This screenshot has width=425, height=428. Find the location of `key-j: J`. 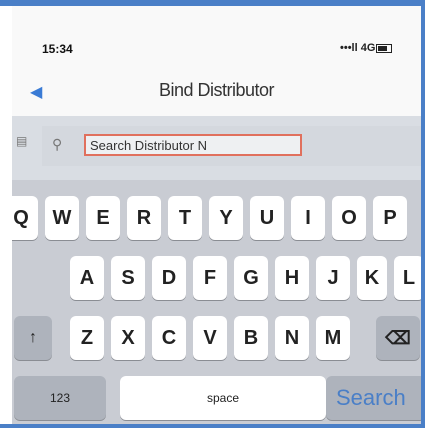

key-j: J is located at coordinates (333, 278).